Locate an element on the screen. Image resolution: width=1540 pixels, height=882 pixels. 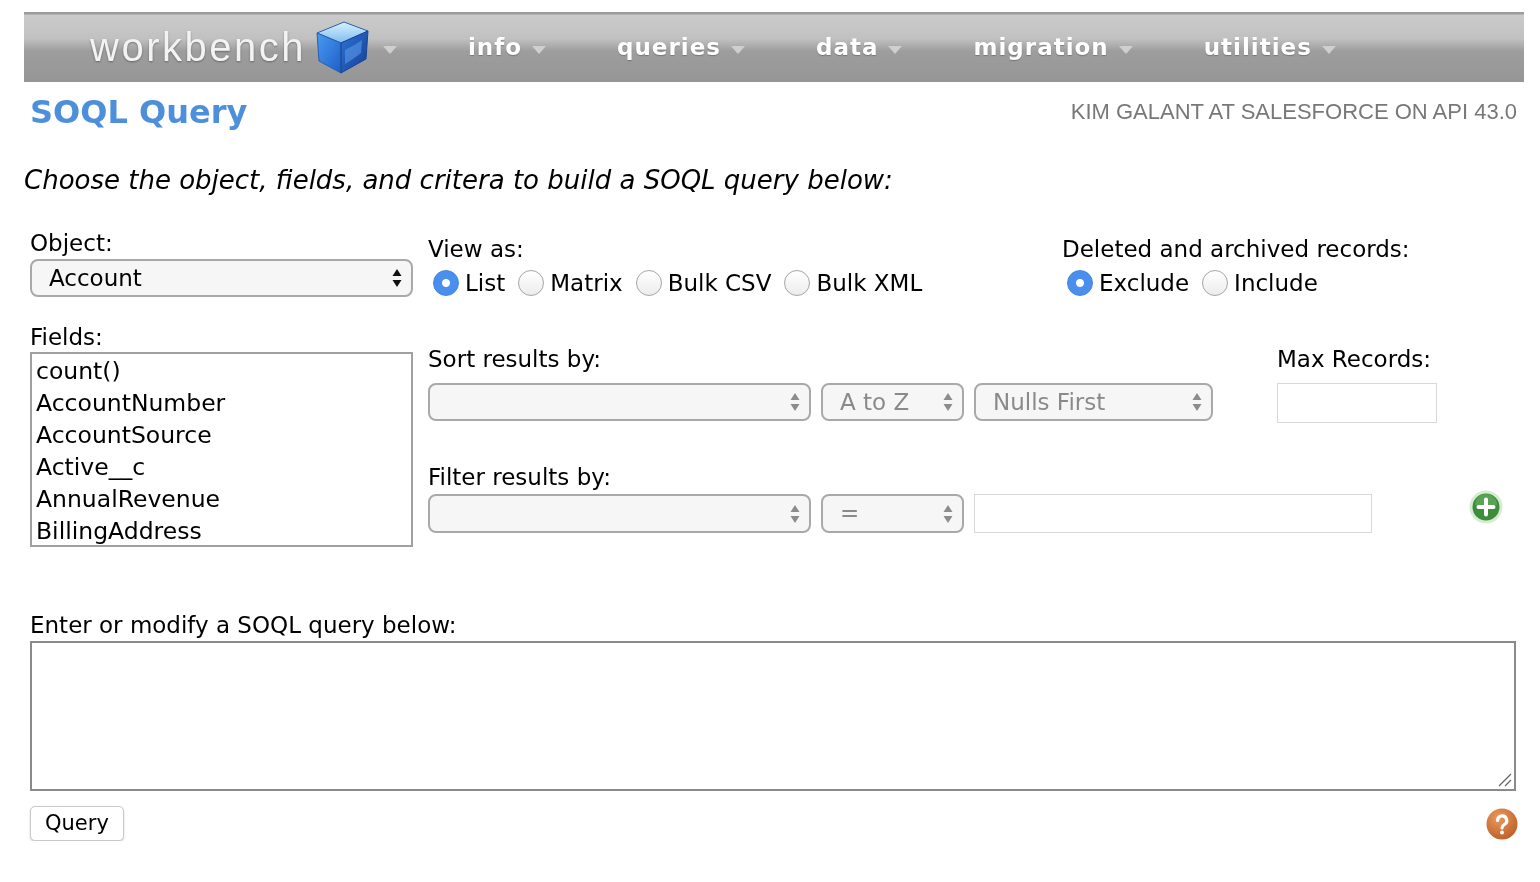
radio-label: Matrix is located at coordinates (586, 283).